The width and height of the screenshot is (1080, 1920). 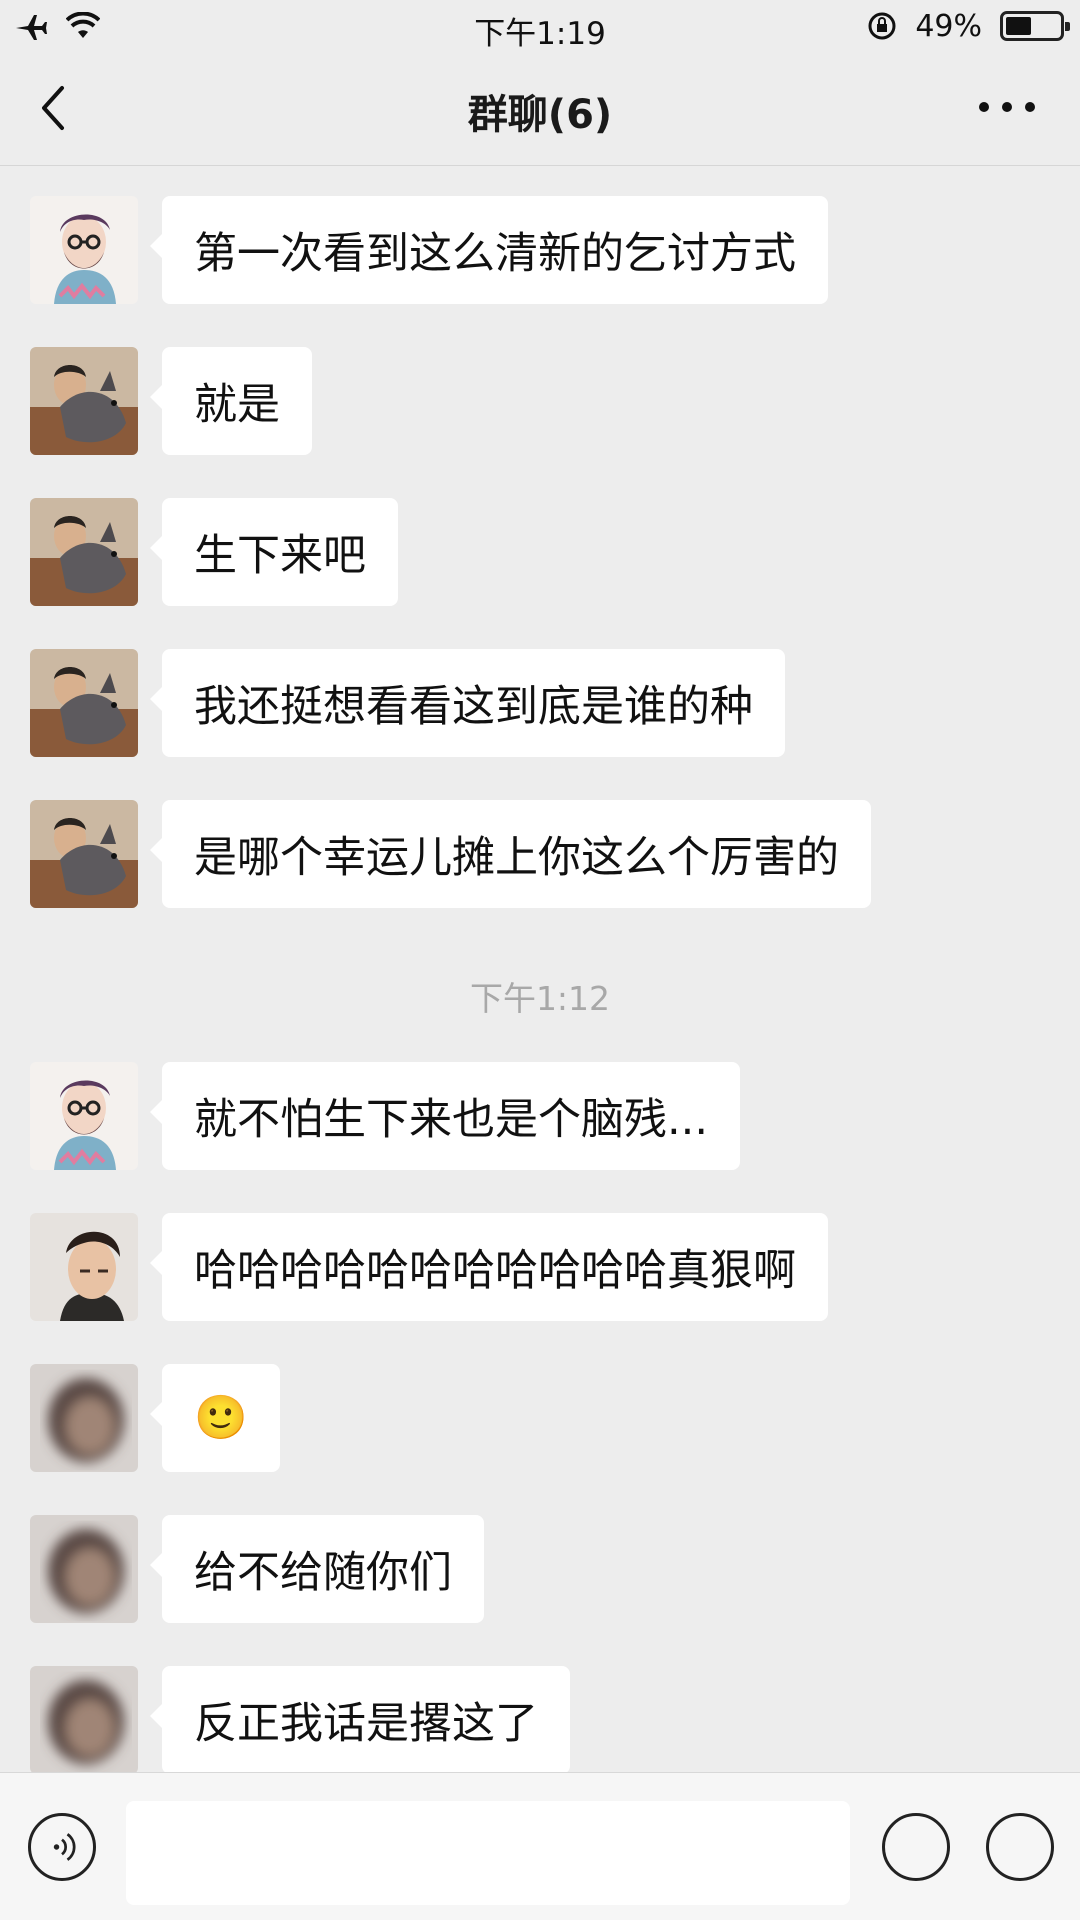 What do you see at coordinates (317, 1569) in the screenshot?
I see `message-bubble: 给不给随你们` at bounding box center [317, 1569].